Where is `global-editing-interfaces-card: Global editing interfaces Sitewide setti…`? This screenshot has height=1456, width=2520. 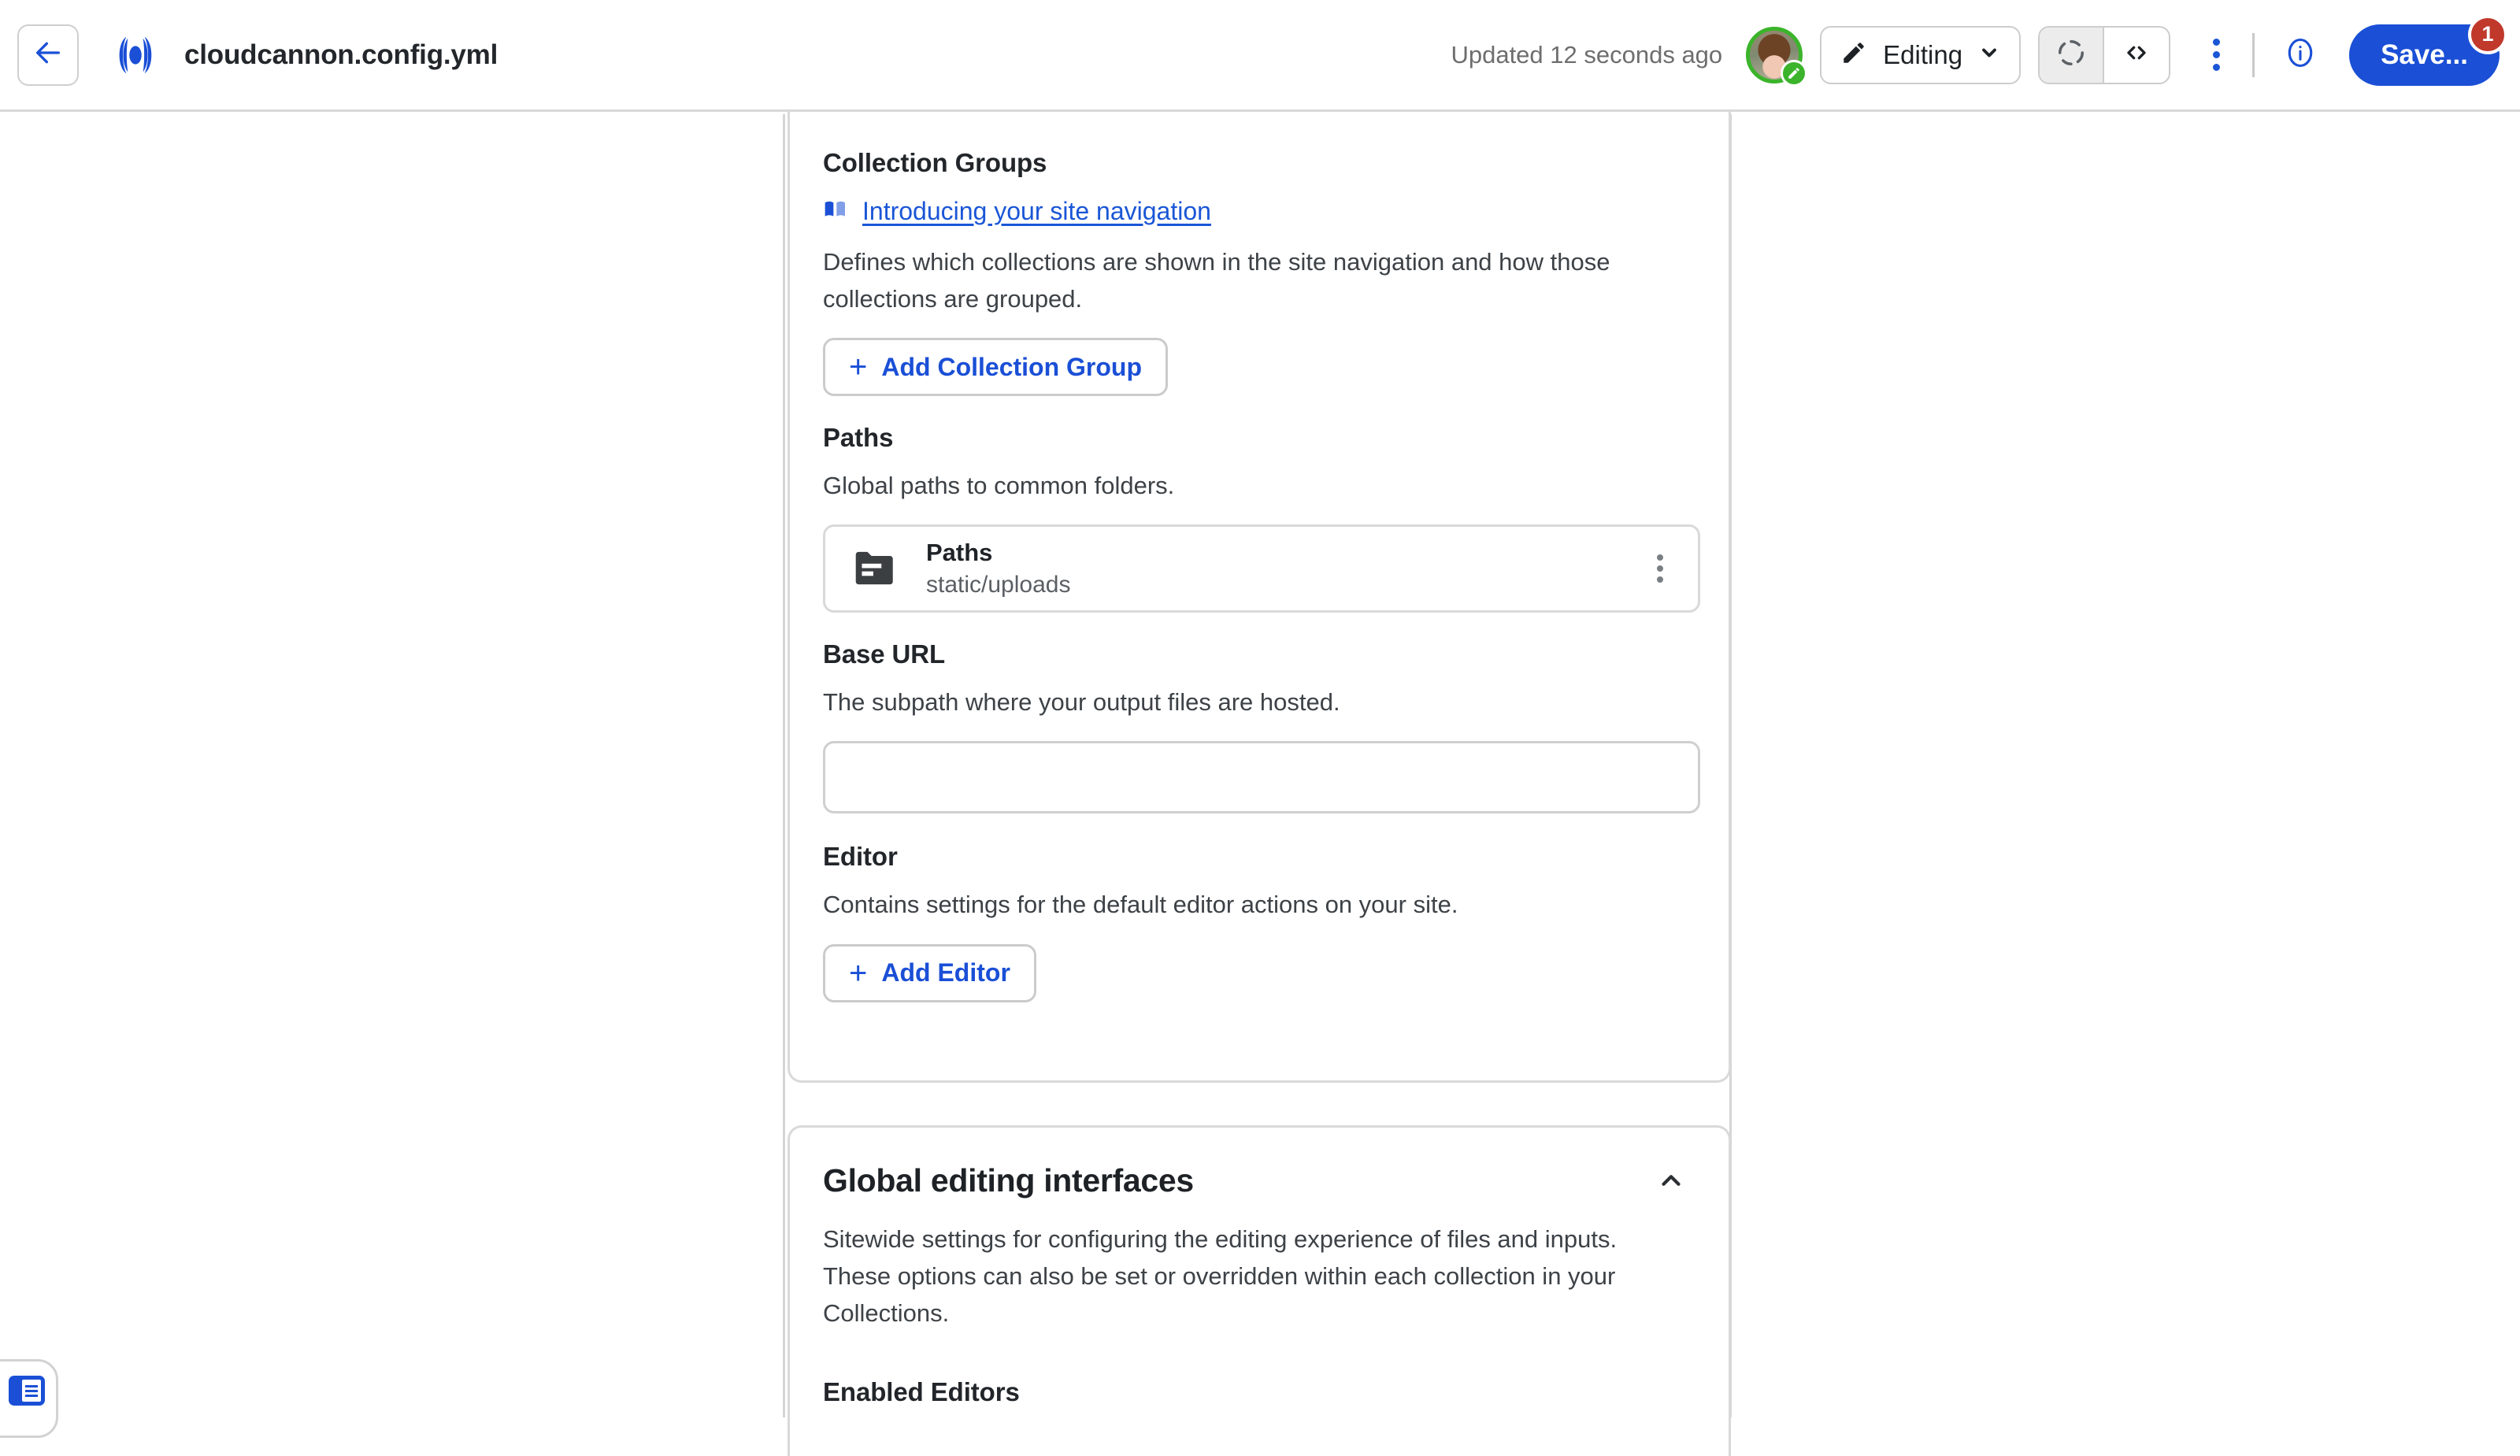 global-editing-interfaces-card: Global editing interfaces Sitewide setti… is located at coordinates (1259, 1290).